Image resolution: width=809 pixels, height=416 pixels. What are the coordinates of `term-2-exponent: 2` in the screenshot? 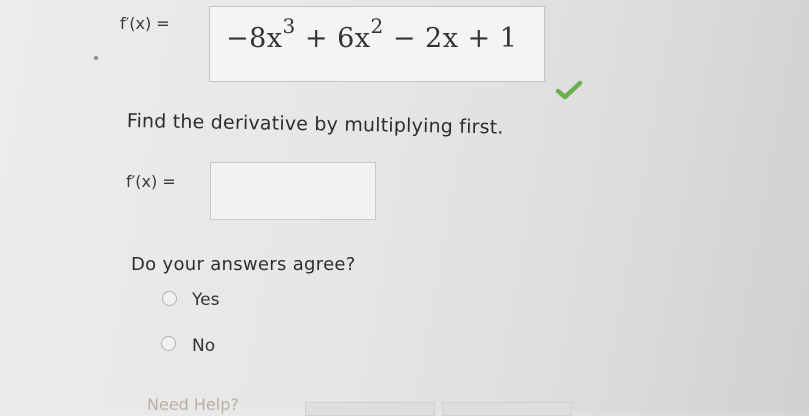 It's located at (377, 26).